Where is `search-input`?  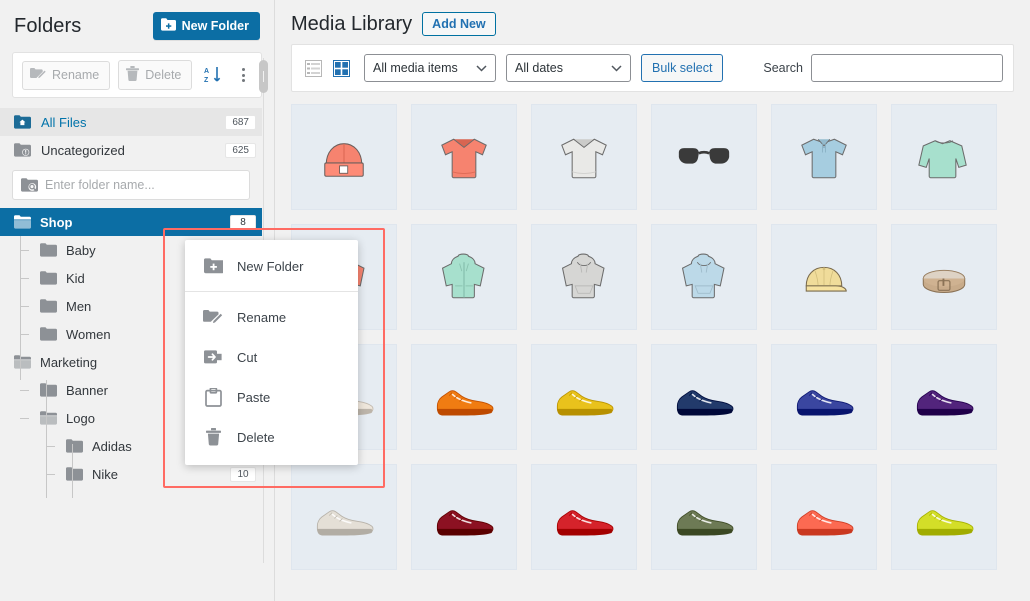
search-input is located at coordinates (907, 68).